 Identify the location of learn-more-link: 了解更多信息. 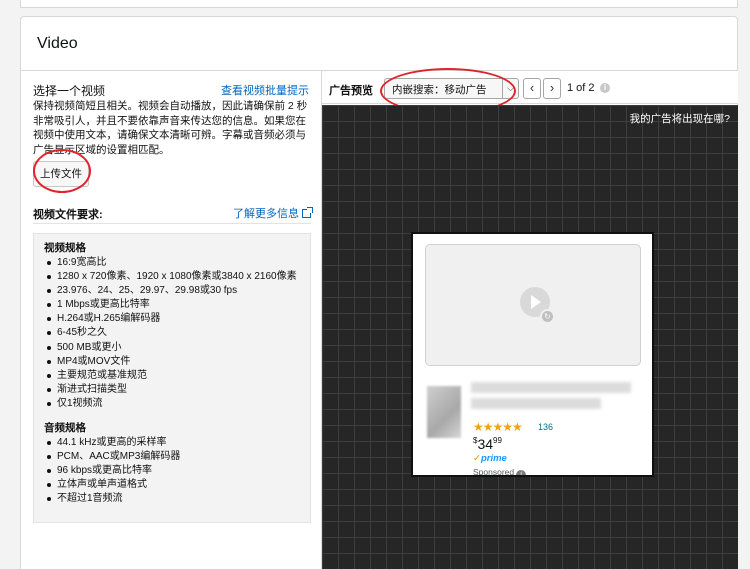
(273, 213).